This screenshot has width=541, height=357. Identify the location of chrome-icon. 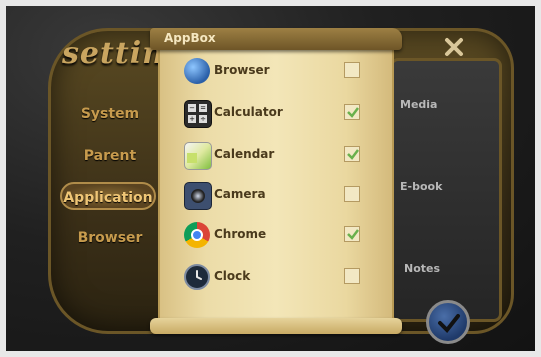
(197, 235).